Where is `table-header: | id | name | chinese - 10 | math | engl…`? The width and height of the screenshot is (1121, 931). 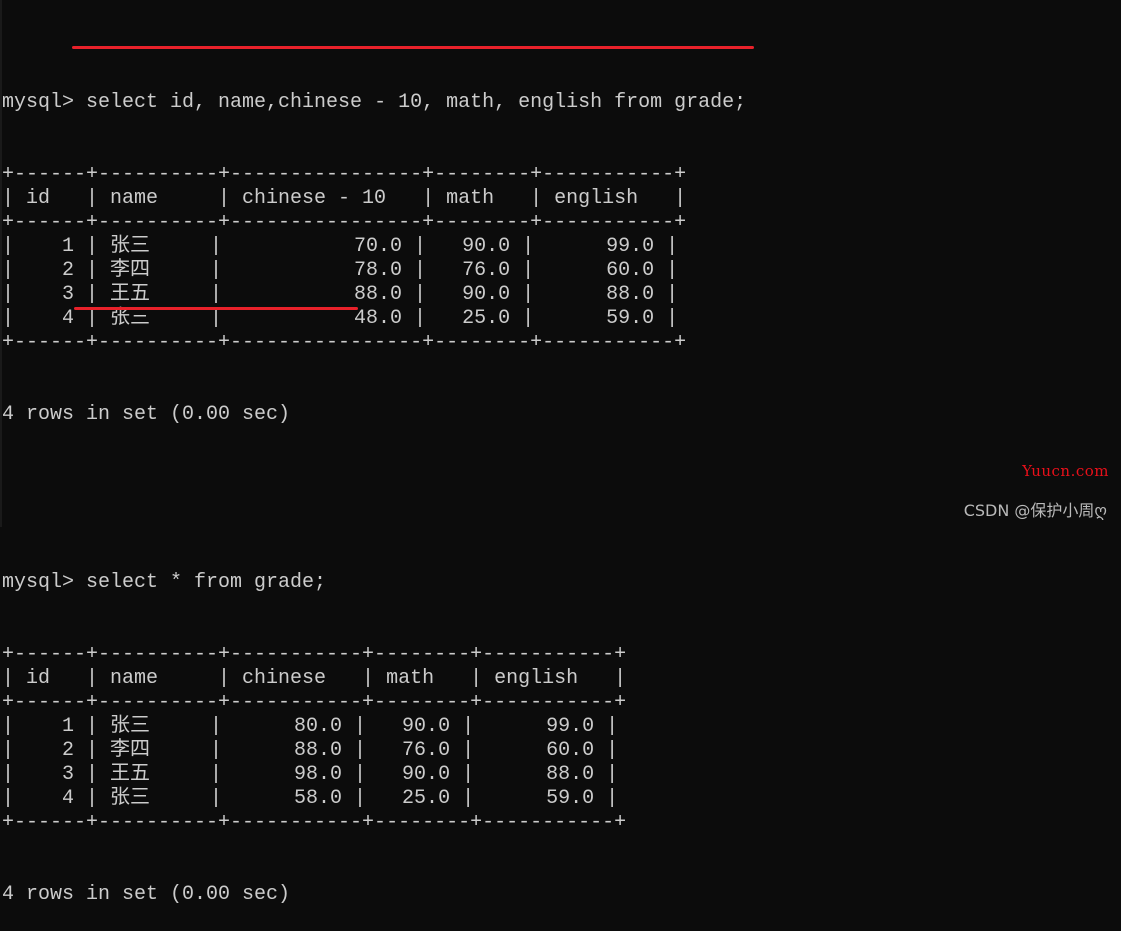 table-header: | id | name | chinese - 10 | math | engl… is located at coordinates (344, 198).